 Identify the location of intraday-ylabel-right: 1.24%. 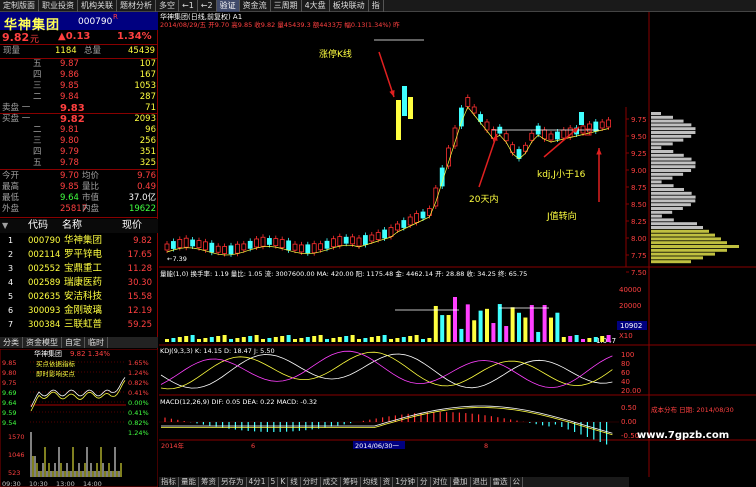
(138, 373).